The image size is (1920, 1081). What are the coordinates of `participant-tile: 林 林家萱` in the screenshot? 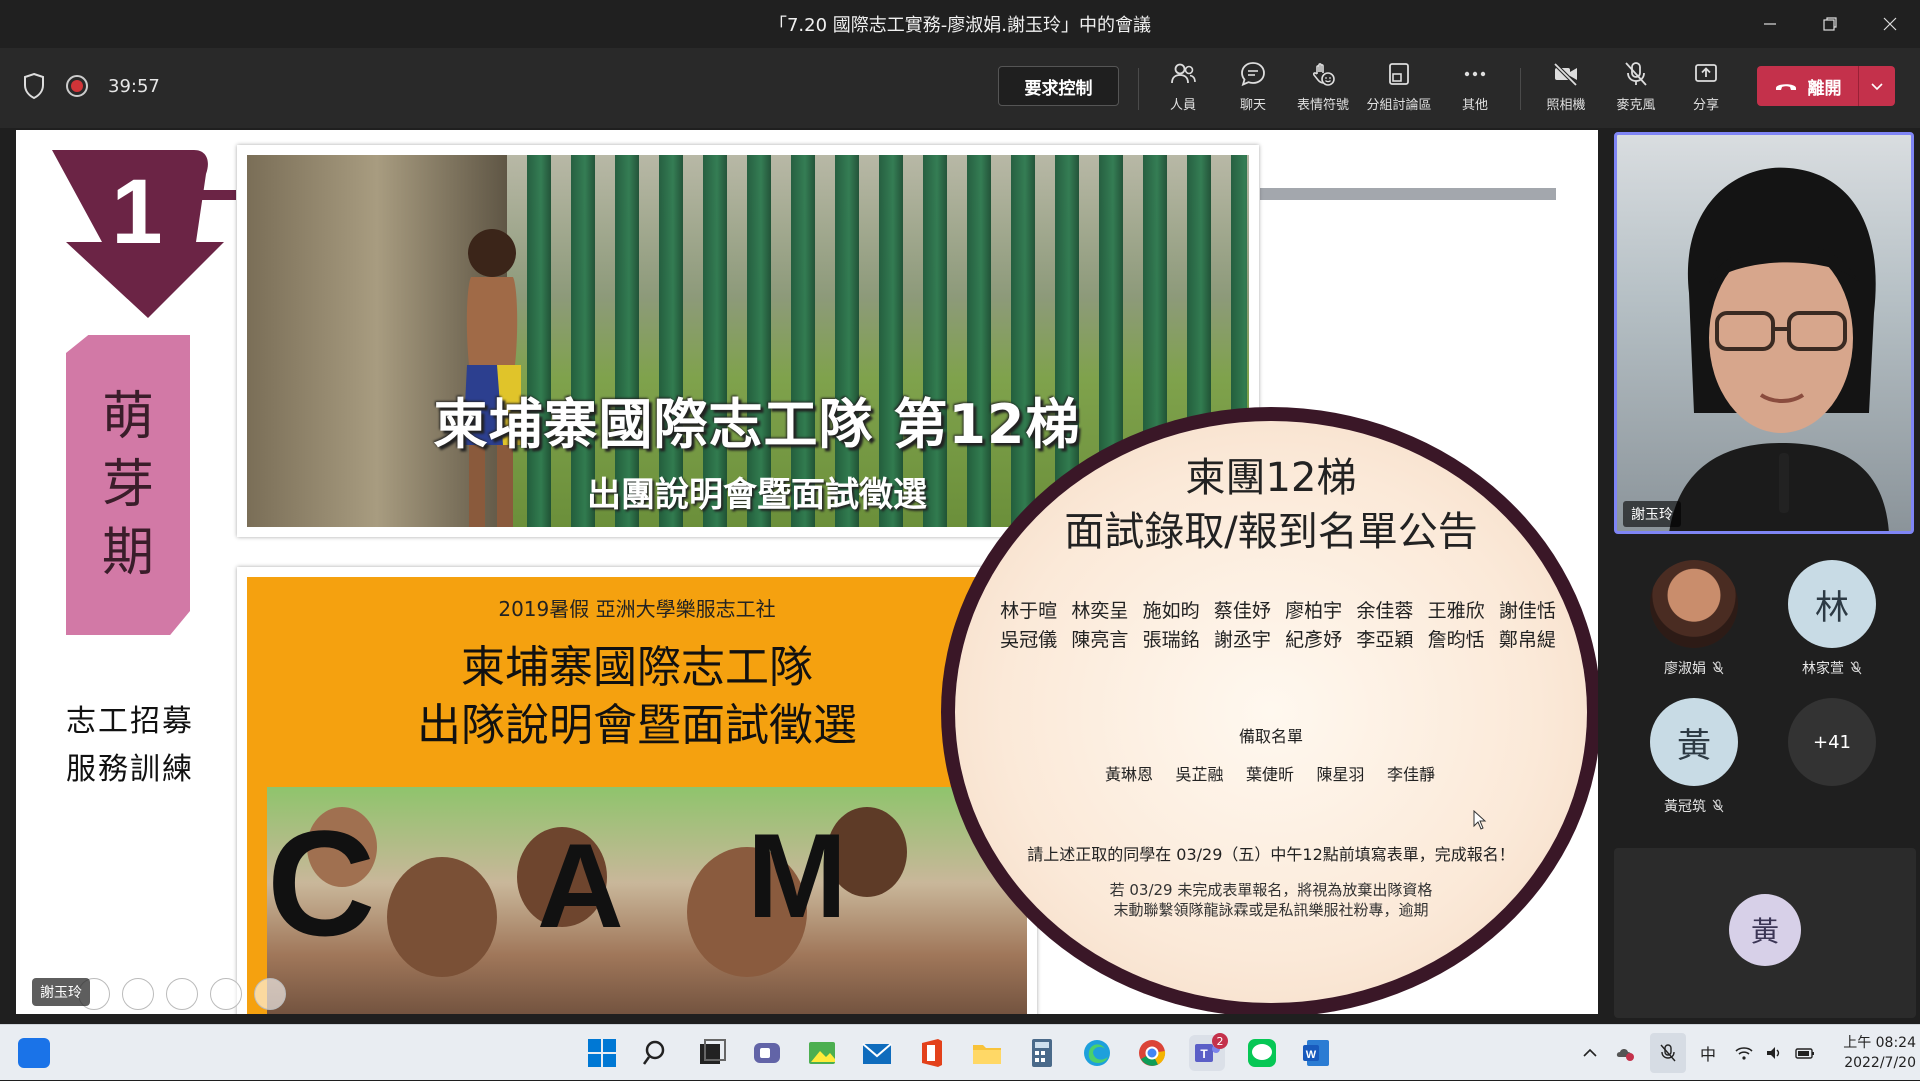 It's located at (1832, 619).